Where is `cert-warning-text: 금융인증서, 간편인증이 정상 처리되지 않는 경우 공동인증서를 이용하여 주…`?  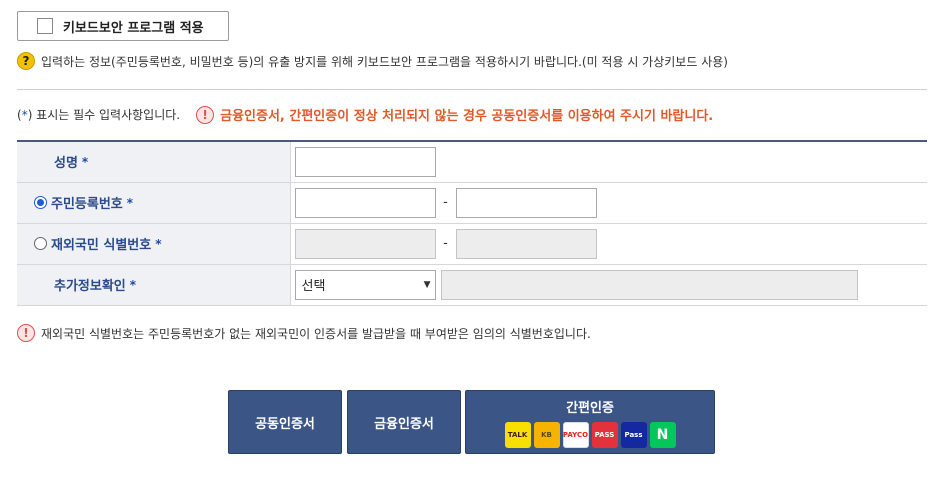
cert-warning-text: 금융인증서, 간편인증이 정상 처리되지 않는 경우 공동인증서를 이용하여 주… is located at coordinates (467, 116).